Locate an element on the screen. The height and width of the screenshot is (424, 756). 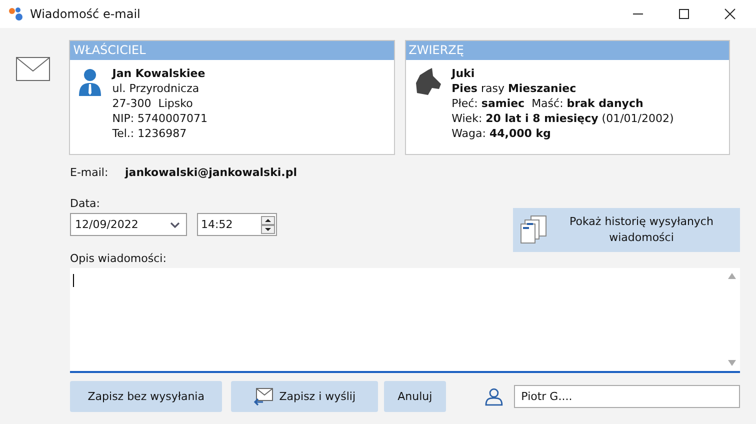
card-header: WŁAŚCICIEL is located at coordinates (232, 50).